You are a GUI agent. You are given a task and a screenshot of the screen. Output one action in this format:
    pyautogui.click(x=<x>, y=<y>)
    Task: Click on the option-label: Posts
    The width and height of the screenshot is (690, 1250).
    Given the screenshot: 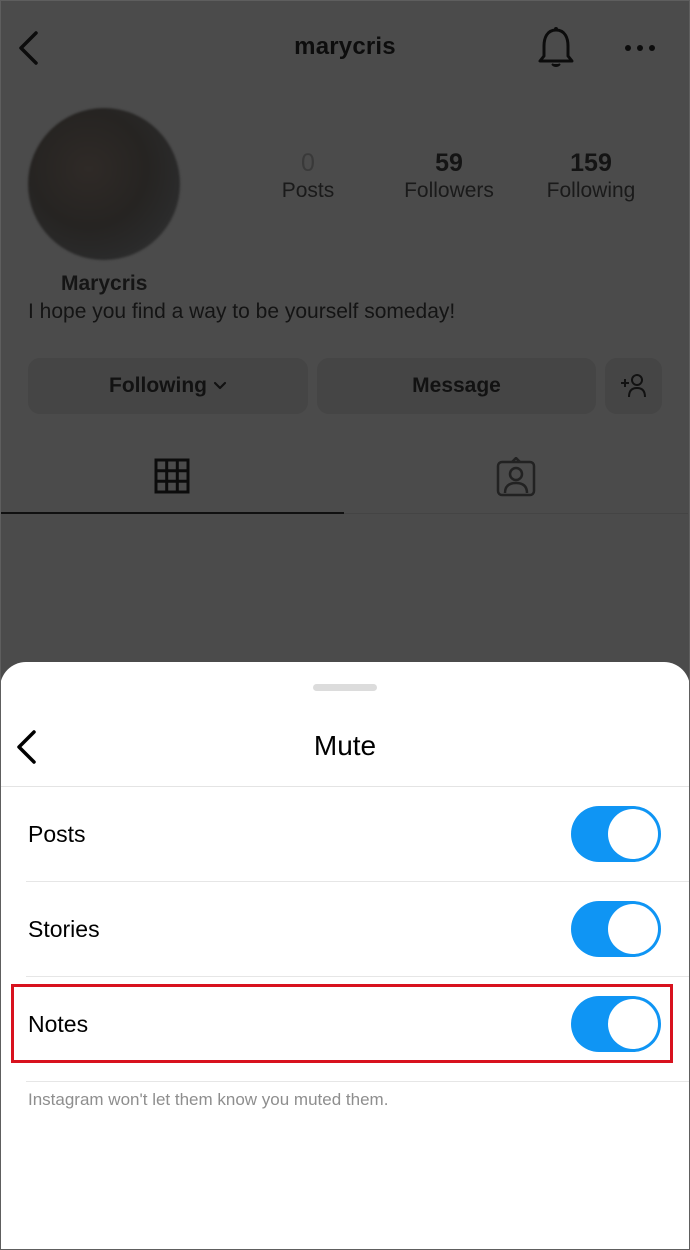 What is the action you would take?
    pyautogui.click(x=57, y=834)
    